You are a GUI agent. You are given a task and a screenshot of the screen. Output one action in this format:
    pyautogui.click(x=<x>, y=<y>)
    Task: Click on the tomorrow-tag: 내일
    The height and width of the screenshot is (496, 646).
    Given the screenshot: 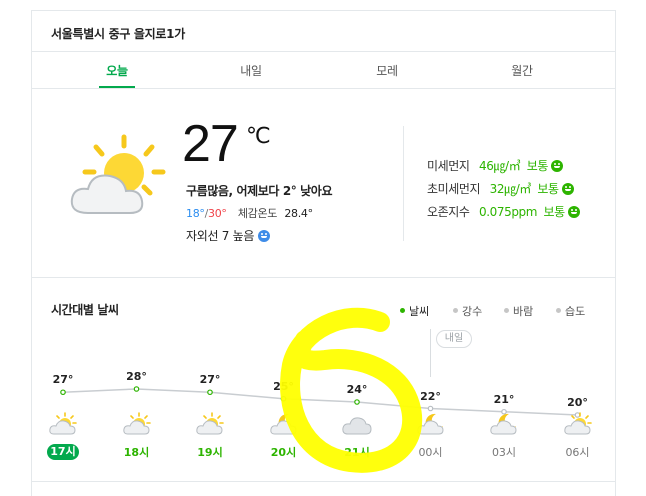 What is the action you would take?
    pyautogui.click(x=454, y=339)
    